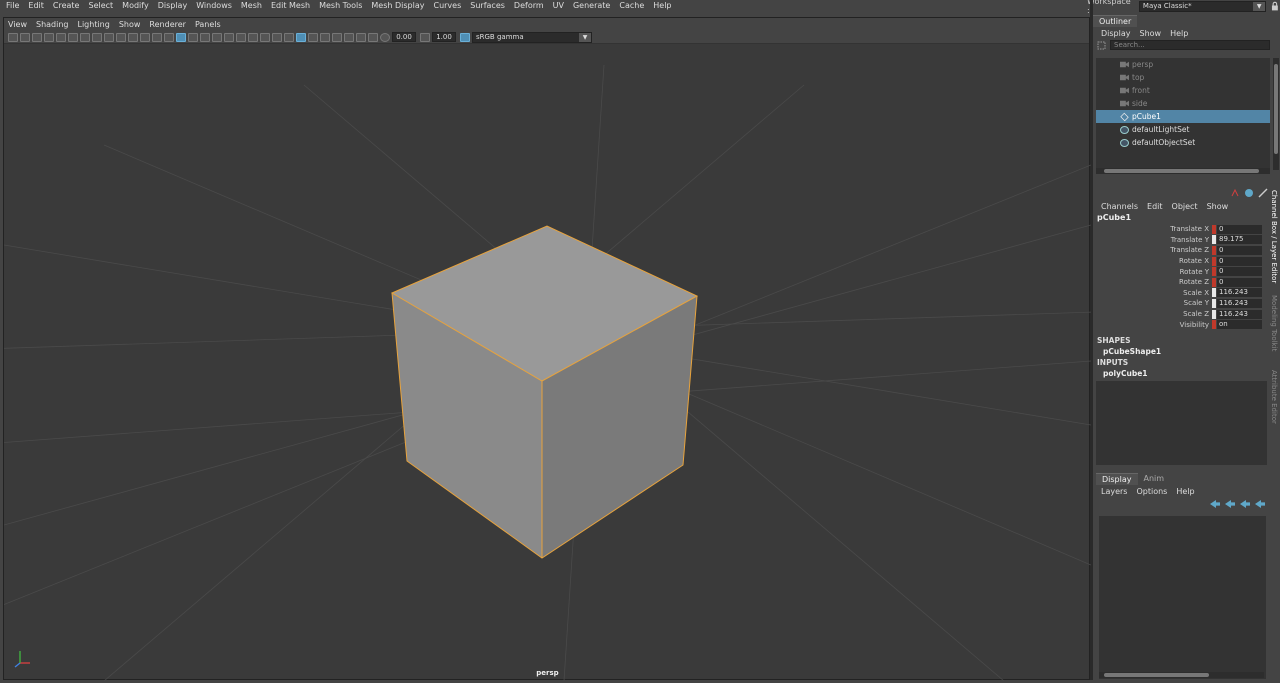 Image resolution: width=1280 pixels, height=683 pixels. Describe the element at coordinates (662, 5) in the screenshot. I see `menu-help: Help` at that location.